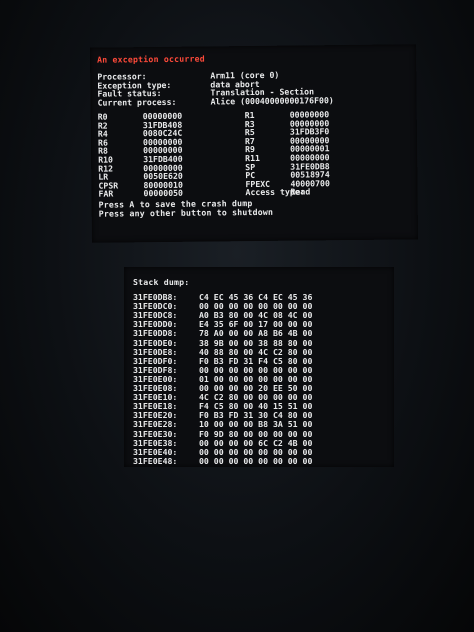 The height and width of the screenshot is (632, 474). What do you see at coordinates (300, 192) in the screenshot?
I see `register-value: Read` at bounding box center [300, 192].